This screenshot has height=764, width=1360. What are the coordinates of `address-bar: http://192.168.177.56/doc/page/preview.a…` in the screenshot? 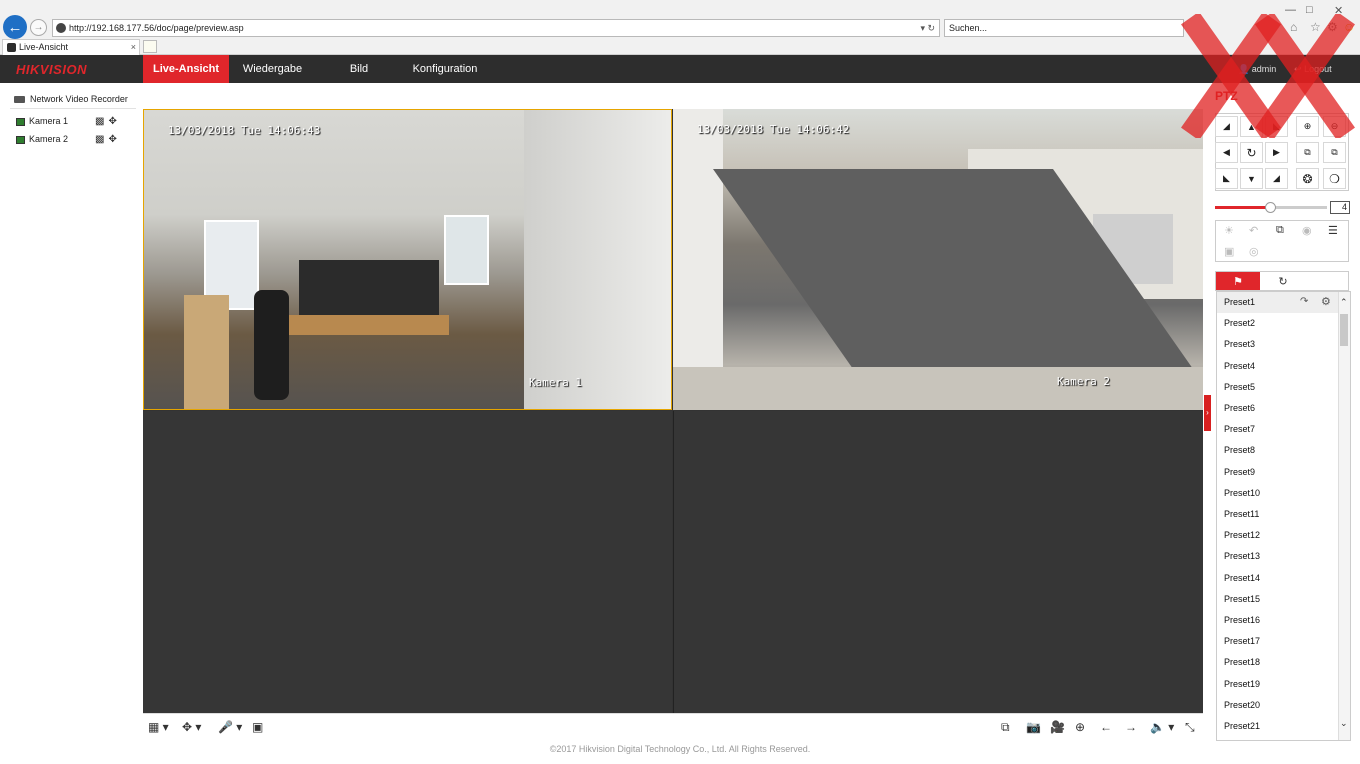 It's located at (496, 28).